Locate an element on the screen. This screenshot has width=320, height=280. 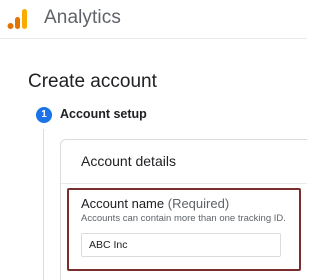
card-title: Account details is located at coordinates (128, 161).